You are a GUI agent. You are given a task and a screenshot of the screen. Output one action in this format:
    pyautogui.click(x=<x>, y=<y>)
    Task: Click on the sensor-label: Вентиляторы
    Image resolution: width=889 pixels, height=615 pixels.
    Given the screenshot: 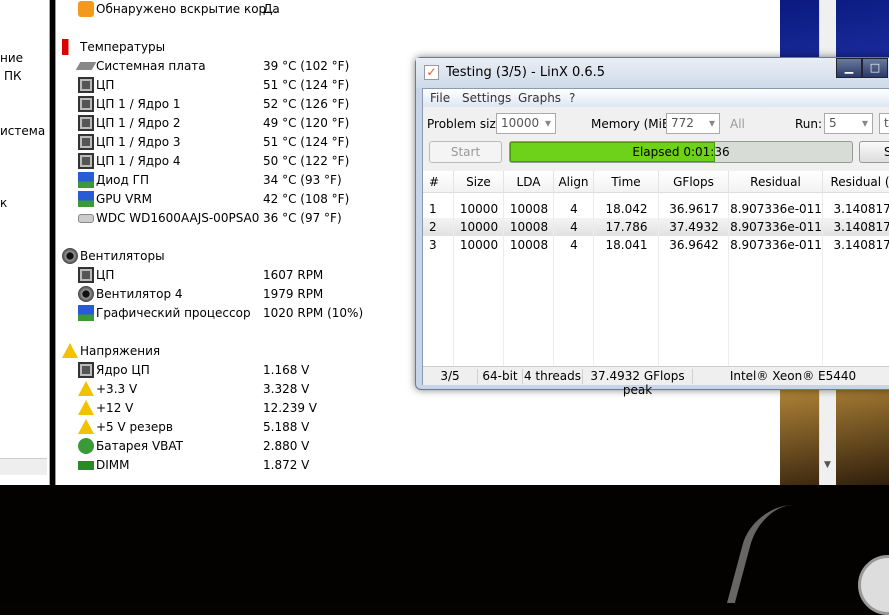 What is the action you would take?
    pyautogui.click(x=122, y=256)
    